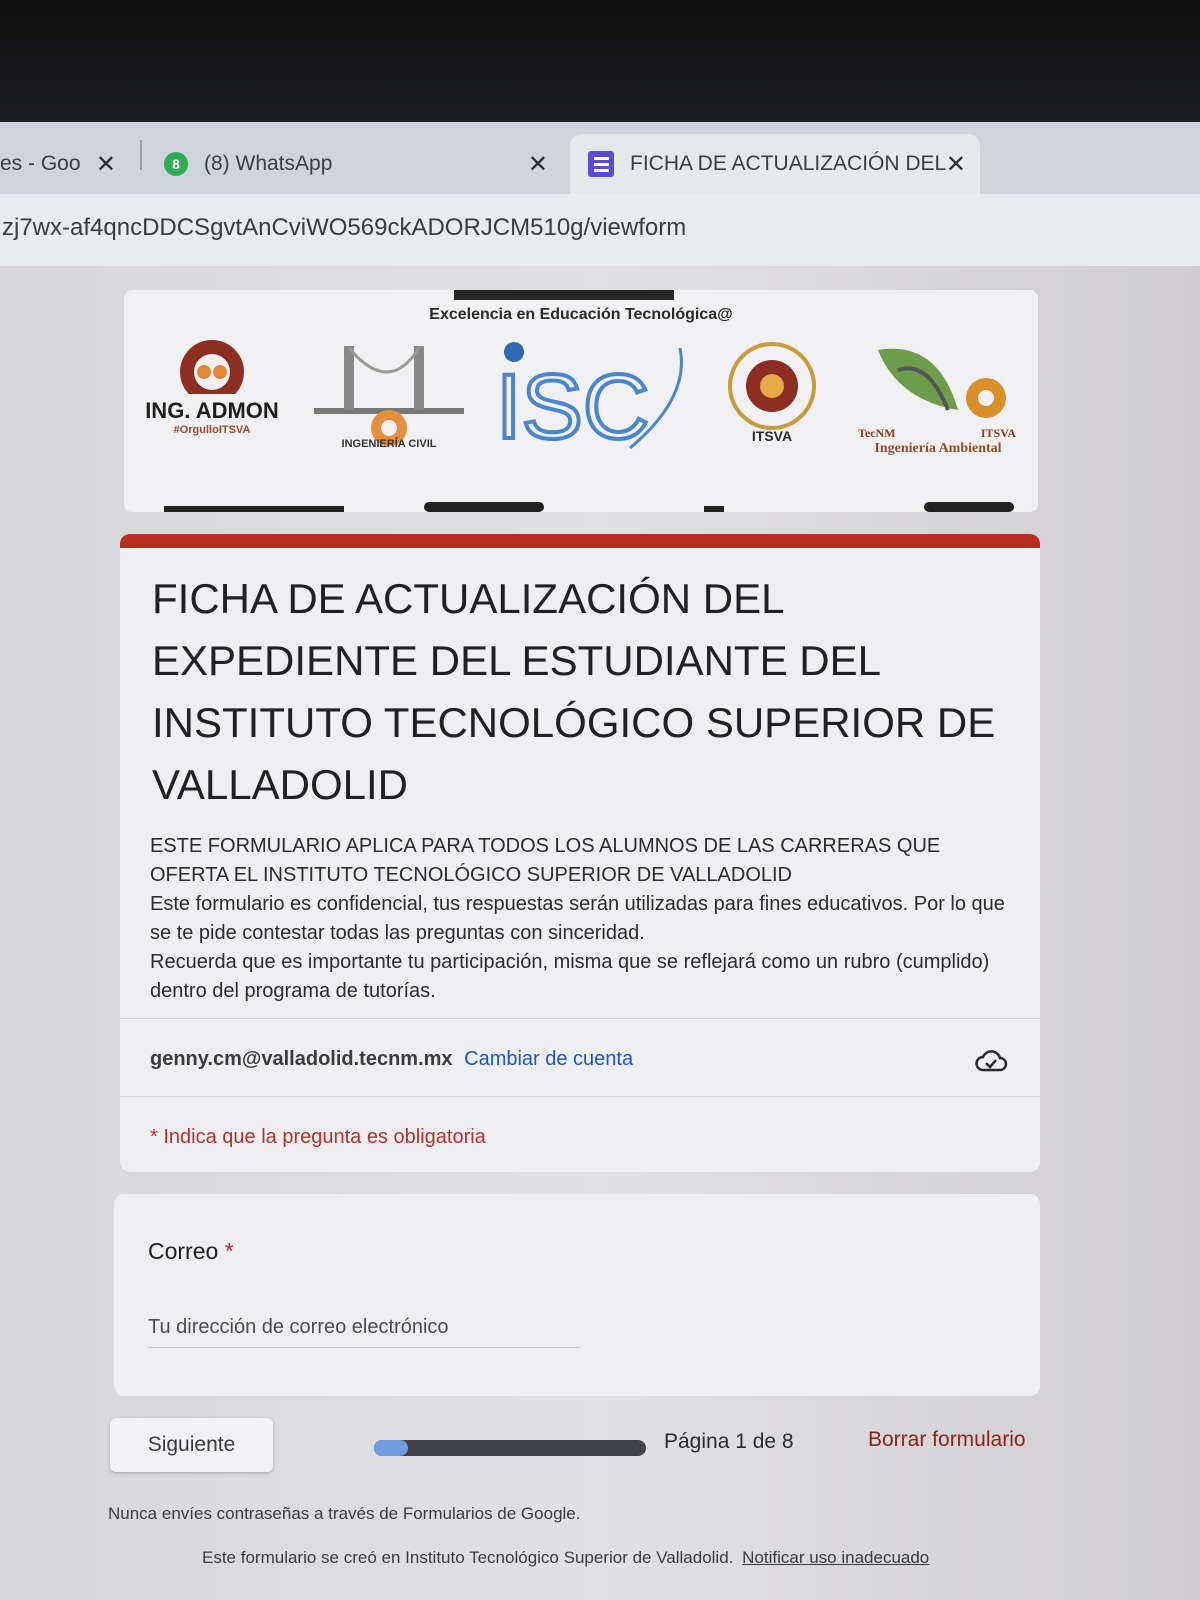 The width and height of the screenshot is (1200, 1600). I want to click on isc-logo: ISC, so click(590, 398).